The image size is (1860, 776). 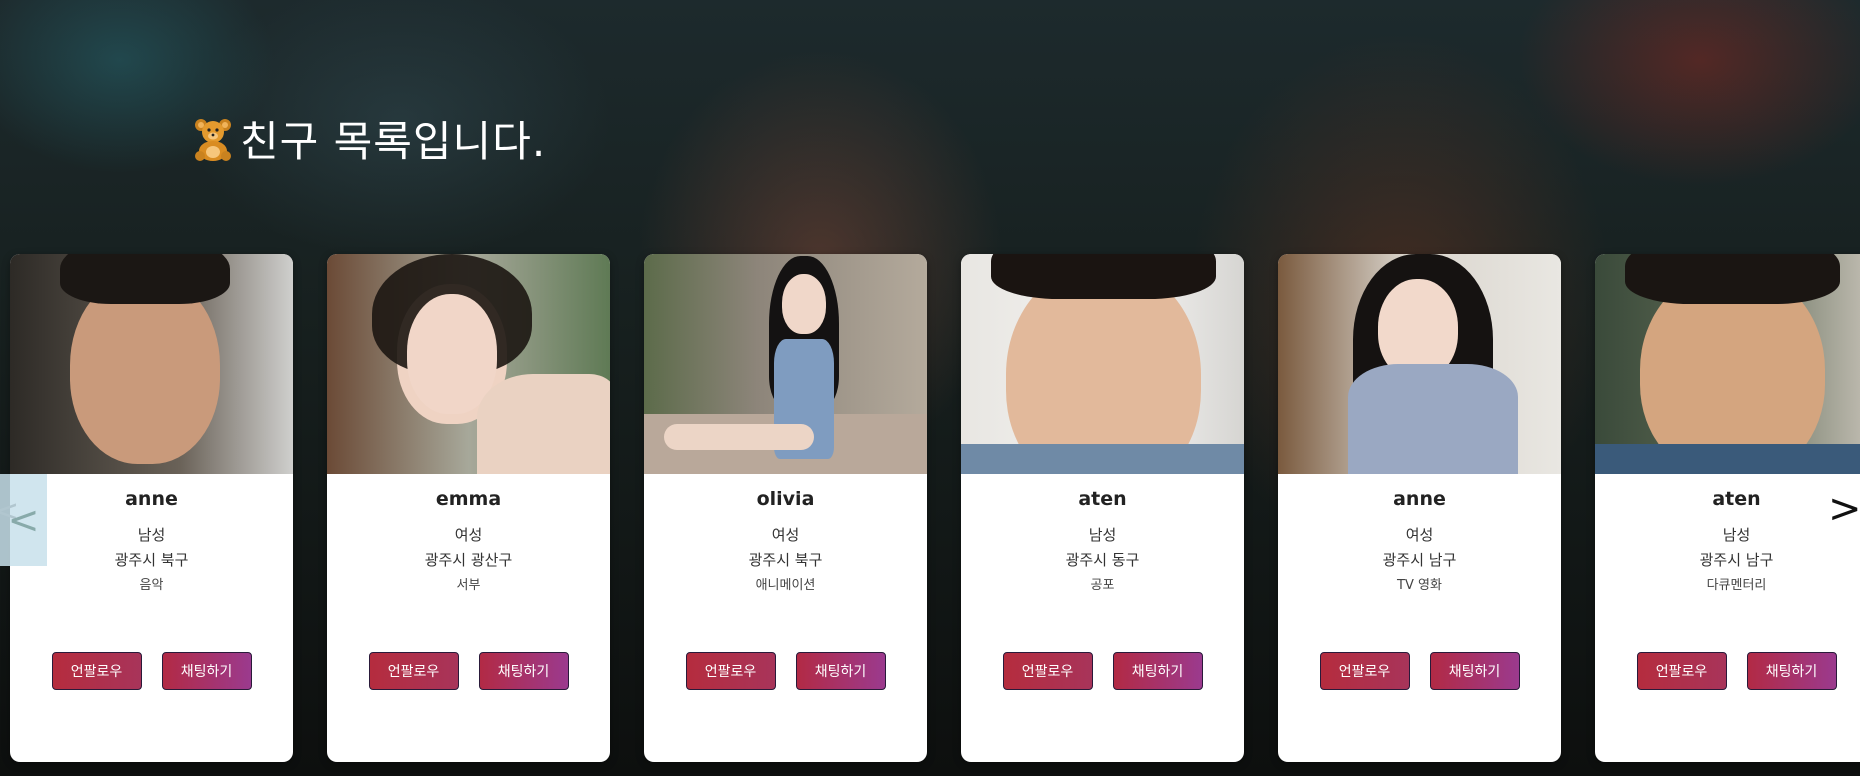 I want to click on friend-name: emma, so click(x=468, y=499).